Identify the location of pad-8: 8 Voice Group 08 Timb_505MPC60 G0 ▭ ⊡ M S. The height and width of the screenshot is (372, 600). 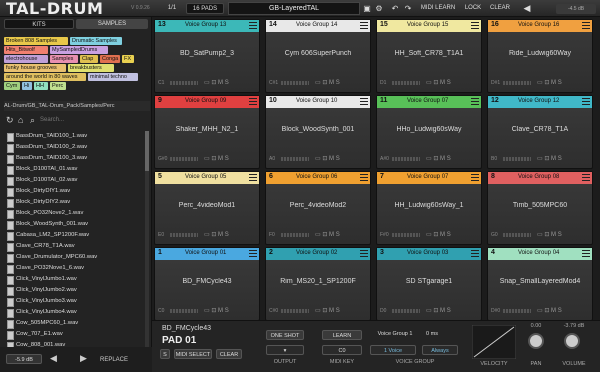
(540, 208).